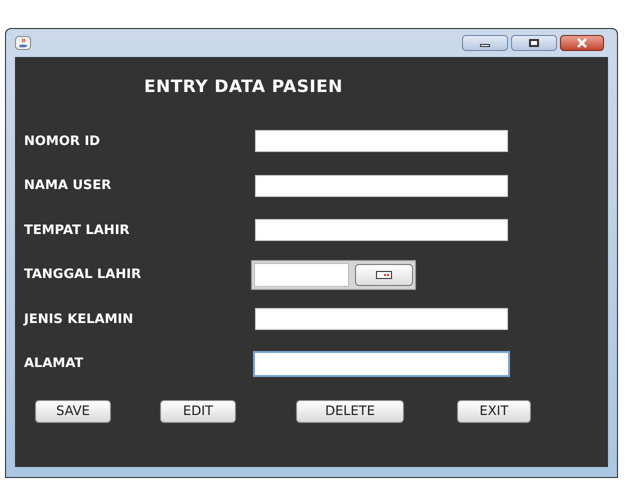 The image size is (635, 480). I want to click on field-label: NAMA USER, so click(68, 186).